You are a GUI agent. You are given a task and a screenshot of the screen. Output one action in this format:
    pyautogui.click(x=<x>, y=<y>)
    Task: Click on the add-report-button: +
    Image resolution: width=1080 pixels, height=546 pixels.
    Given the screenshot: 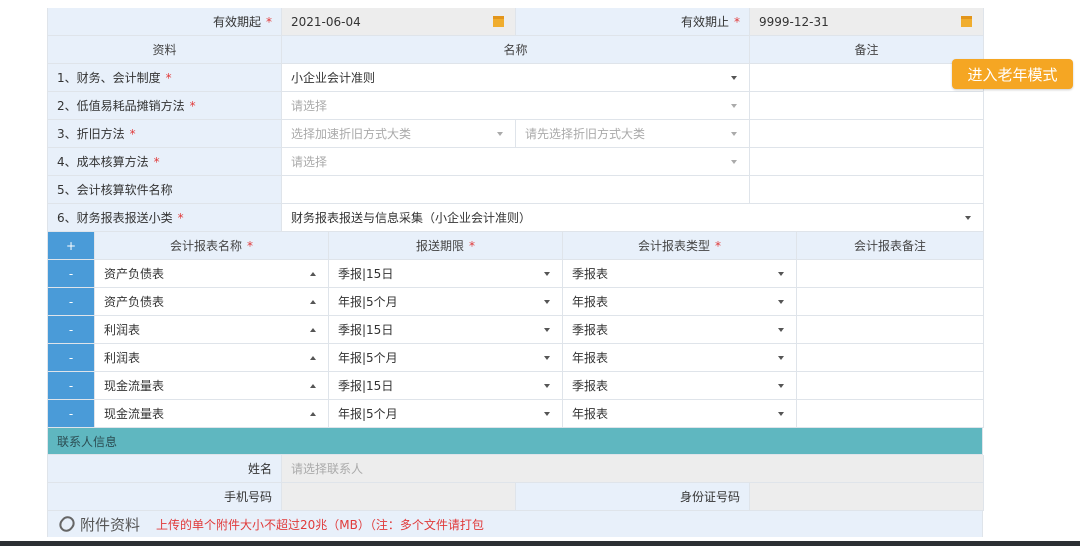 What is the action you would take?
    pyautogui.click(x=71, y=246)
    